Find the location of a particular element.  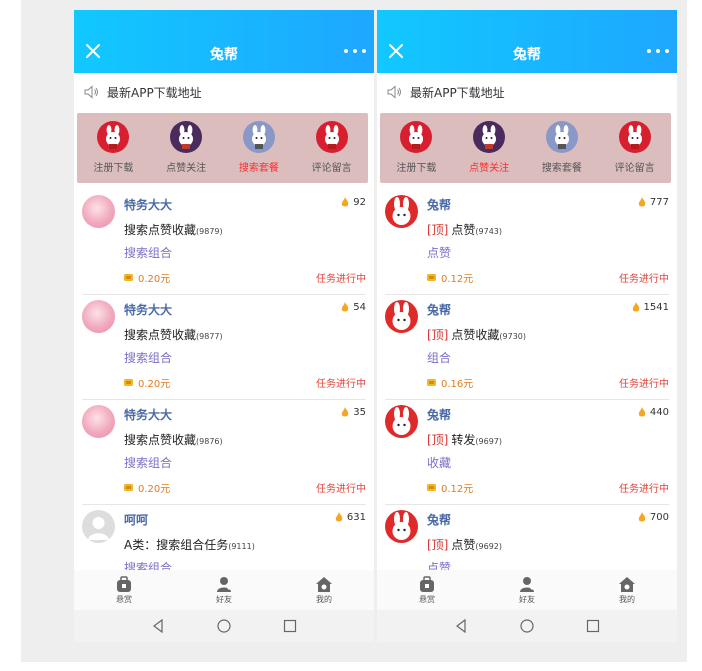

task-id: (9877) is located at coordinates (209, 336).